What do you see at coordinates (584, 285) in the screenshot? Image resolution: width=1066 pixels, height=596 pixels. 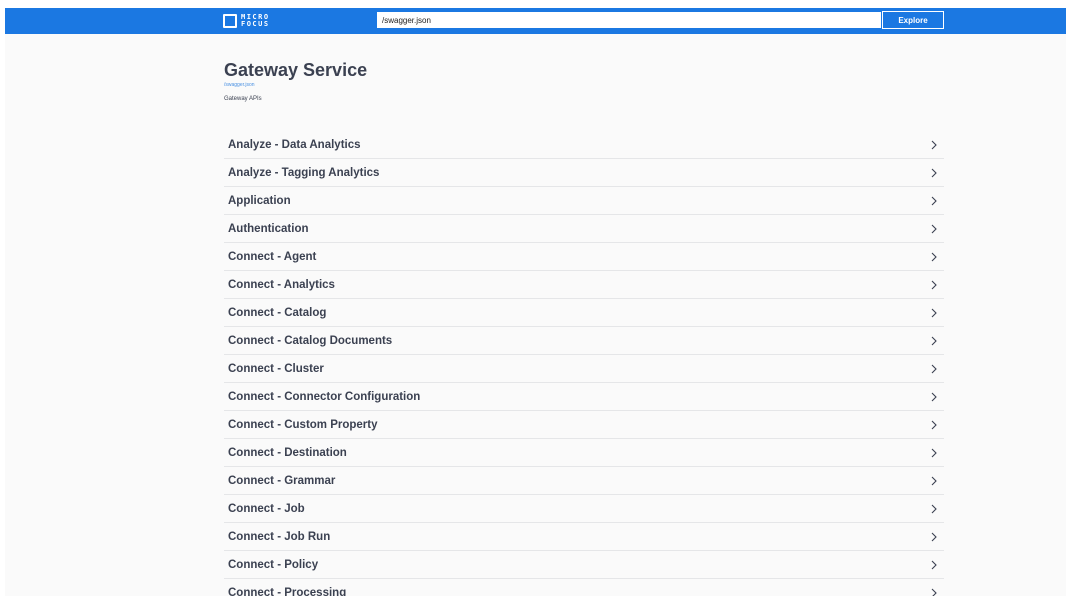 I see `tag-section: Connect - Analytics` at bounding box center [584, 285].